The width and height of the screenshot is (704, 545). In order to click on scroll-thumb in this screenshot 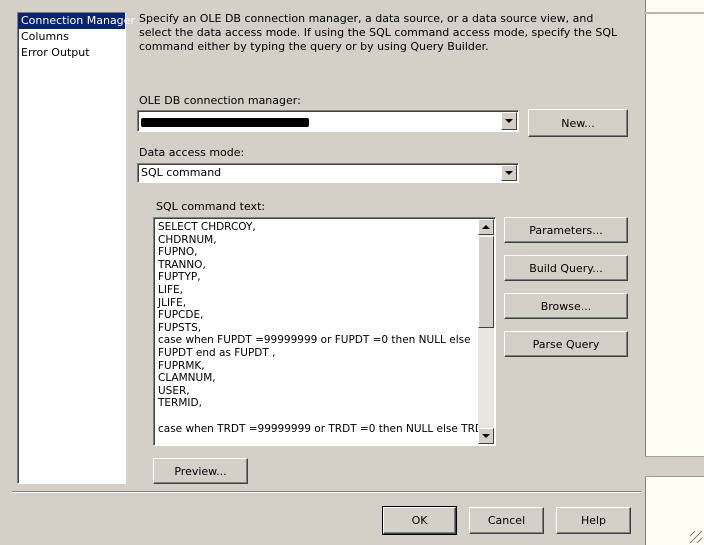, I will do `click(486, 282)`.